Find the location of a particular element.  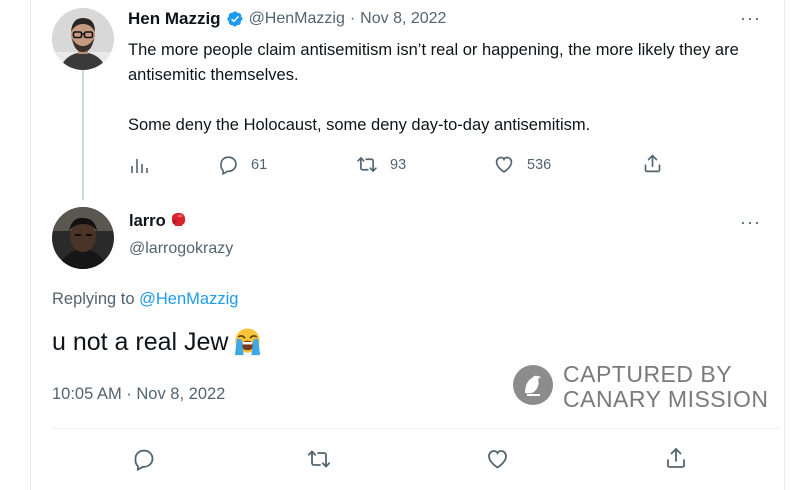

canary-bird-logo is located at coordinates (533, 387).